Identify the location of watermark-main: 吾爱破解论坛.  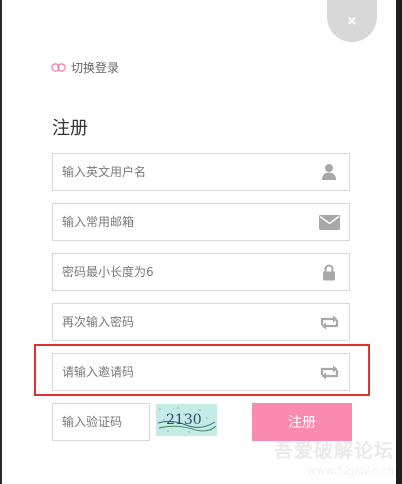
(333, 451).